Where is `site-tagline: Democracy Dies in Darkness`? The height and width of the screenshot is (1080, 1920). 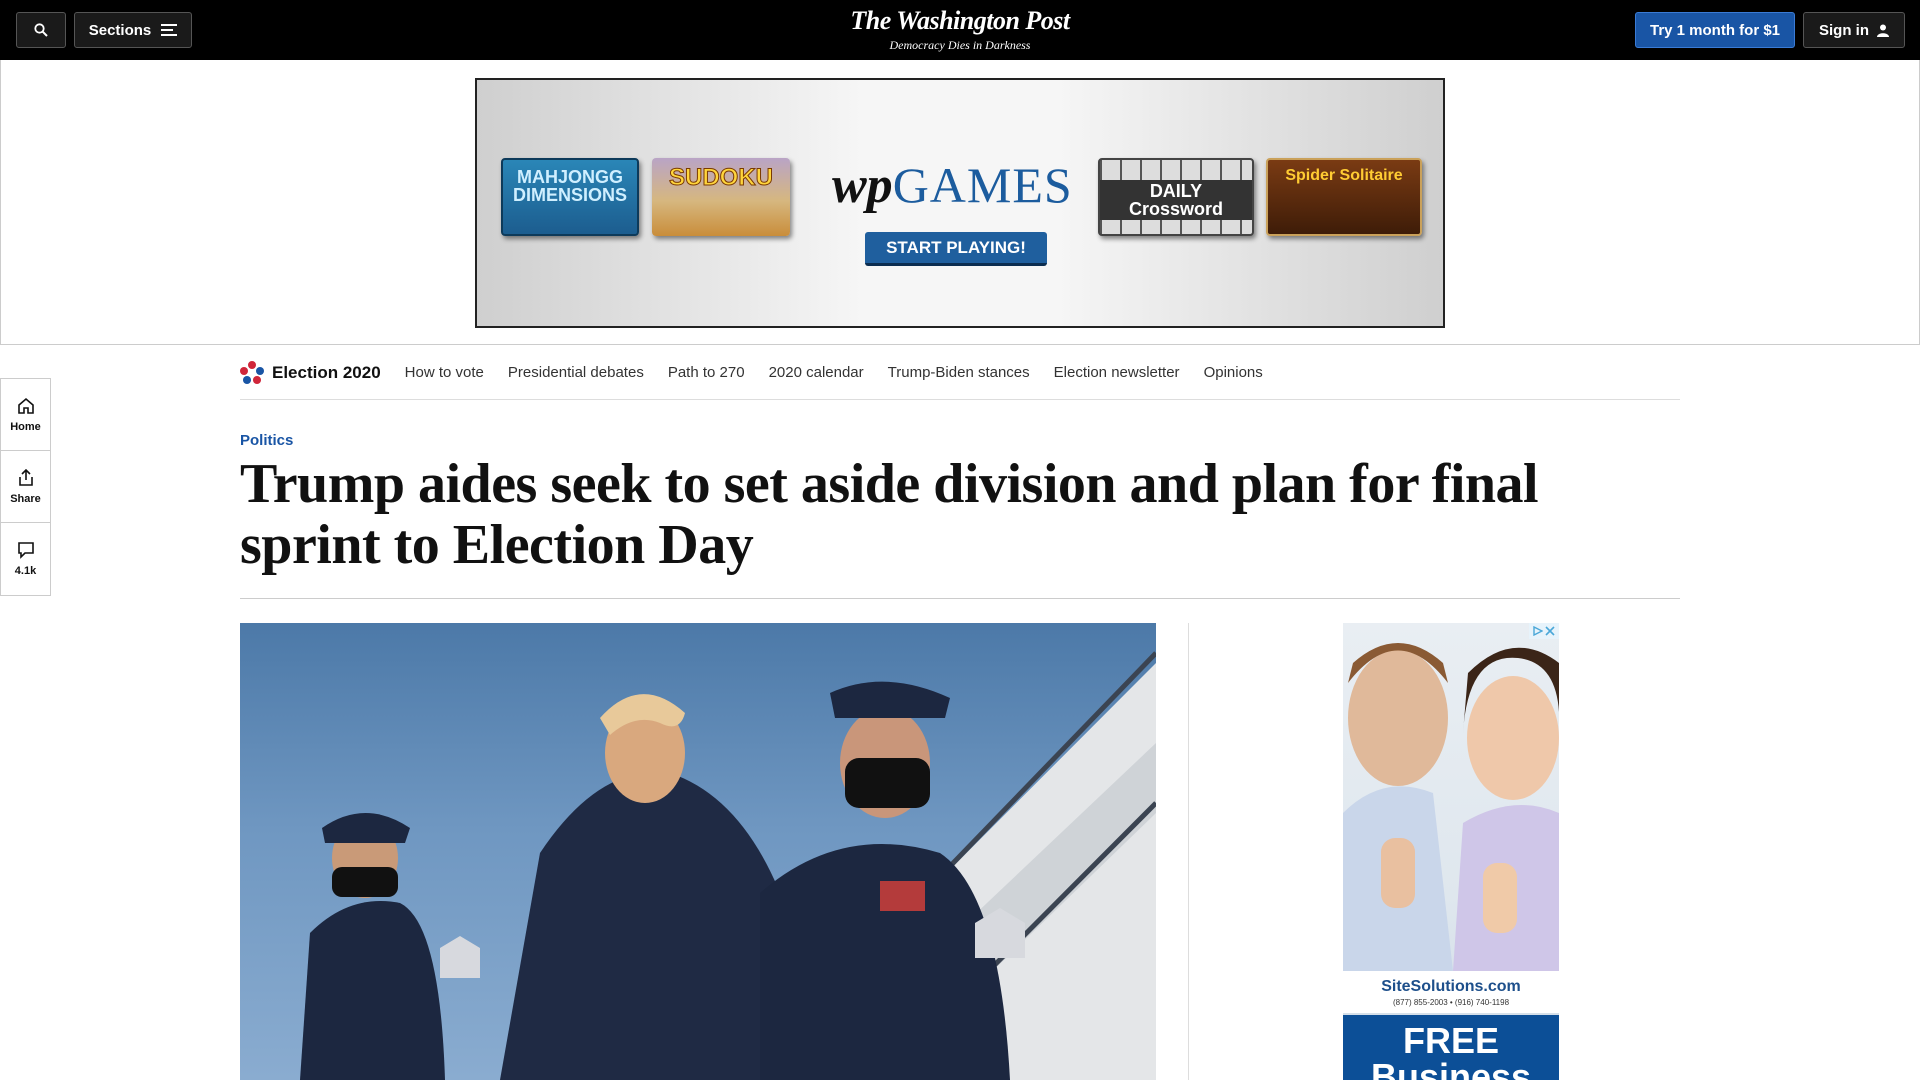
site-tagline: Democracy Dies in Darkness is located at coordinates (960, 45).